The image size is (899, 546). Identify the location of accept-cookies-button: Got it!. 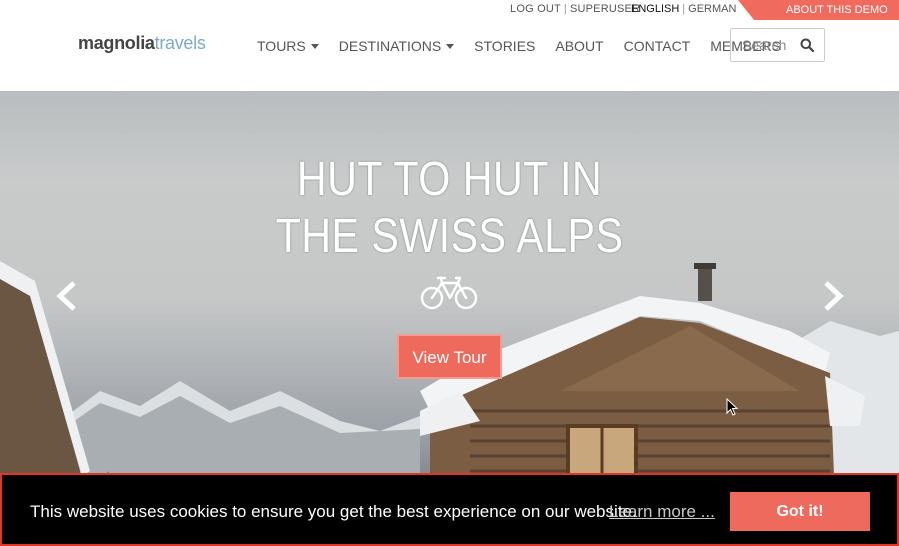
(800, 511).